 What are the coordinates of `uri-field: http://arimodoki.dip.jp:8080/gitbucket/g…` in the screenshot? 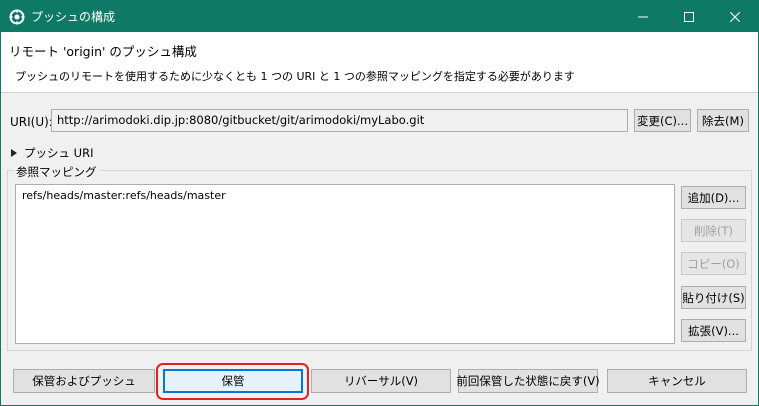 It's located at (339, 120).